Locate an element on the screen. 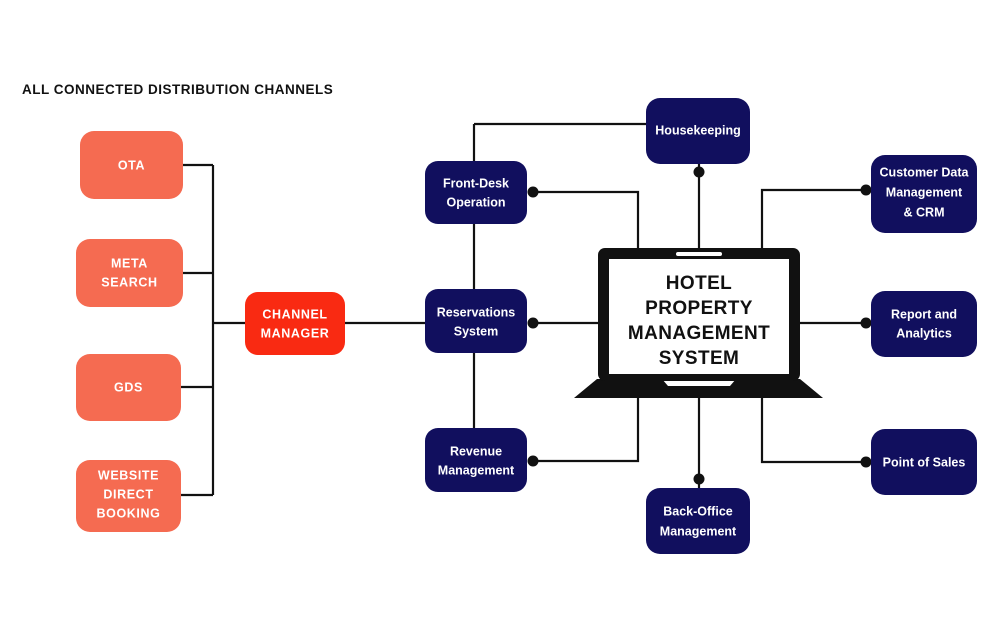  node-customer-data-label-line2: Management is located at coordinates (924, 192).